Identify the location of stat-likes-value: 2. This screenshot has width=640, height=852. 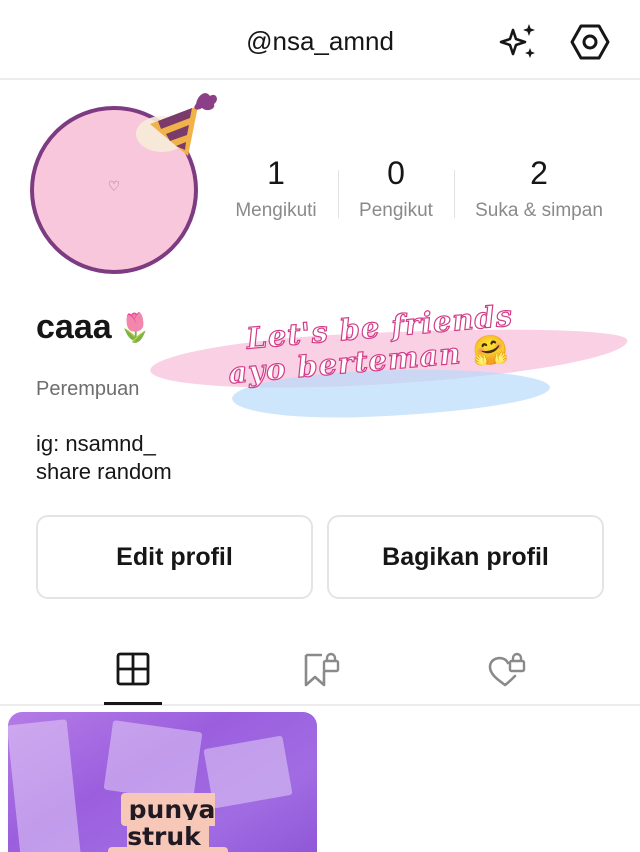
(539, 173).